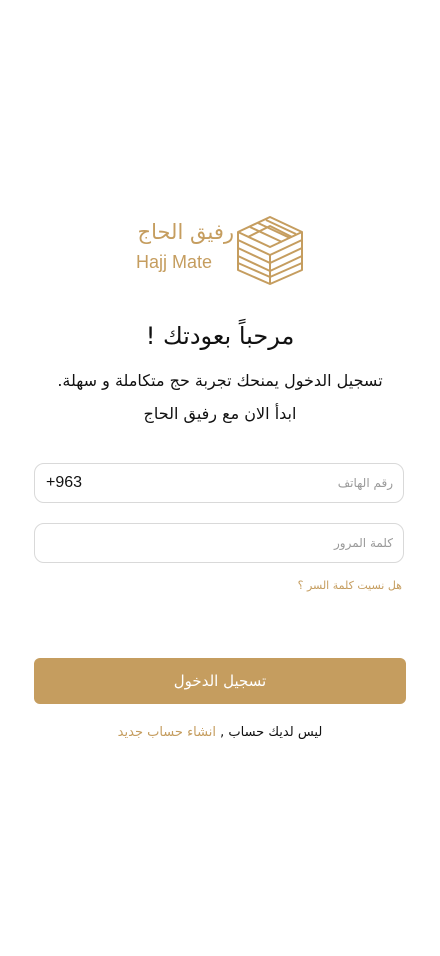 The height and width of the screenshot is (956, 440). What do you see at coordinates (350, 585) in the screenshot?
I see `forgot-password-link: هل نسيت كلمة السر ؟` at bounding box center [350, 585].